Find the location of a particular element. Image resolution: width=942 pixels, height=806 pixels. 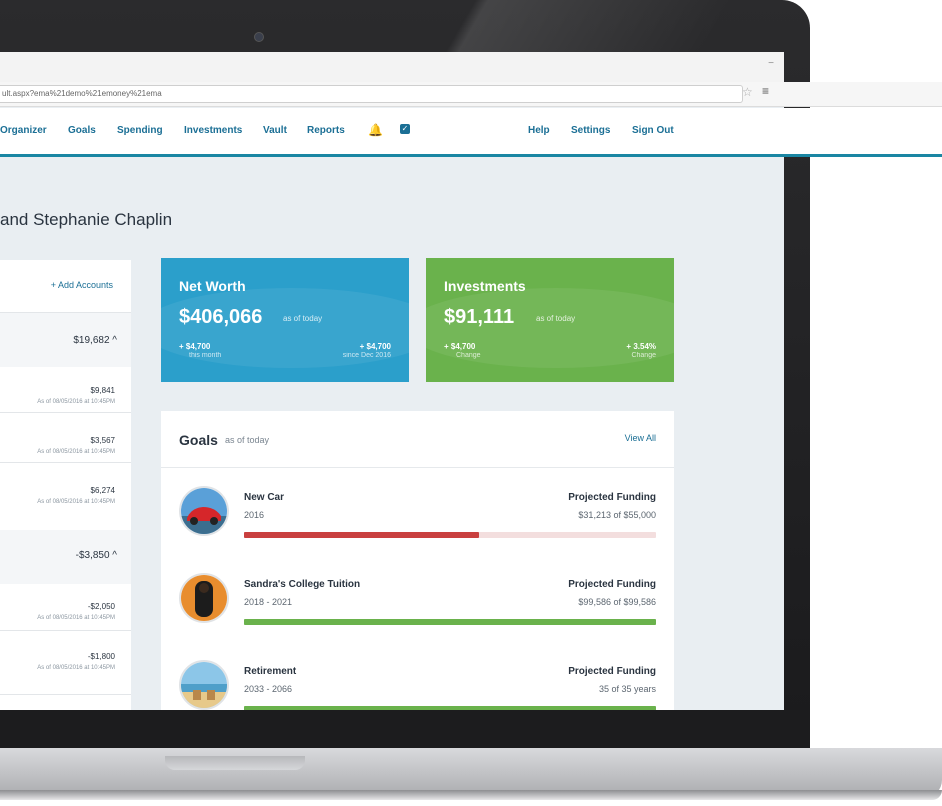

browser-profile-icon: − is located at coordinates (771, 63).